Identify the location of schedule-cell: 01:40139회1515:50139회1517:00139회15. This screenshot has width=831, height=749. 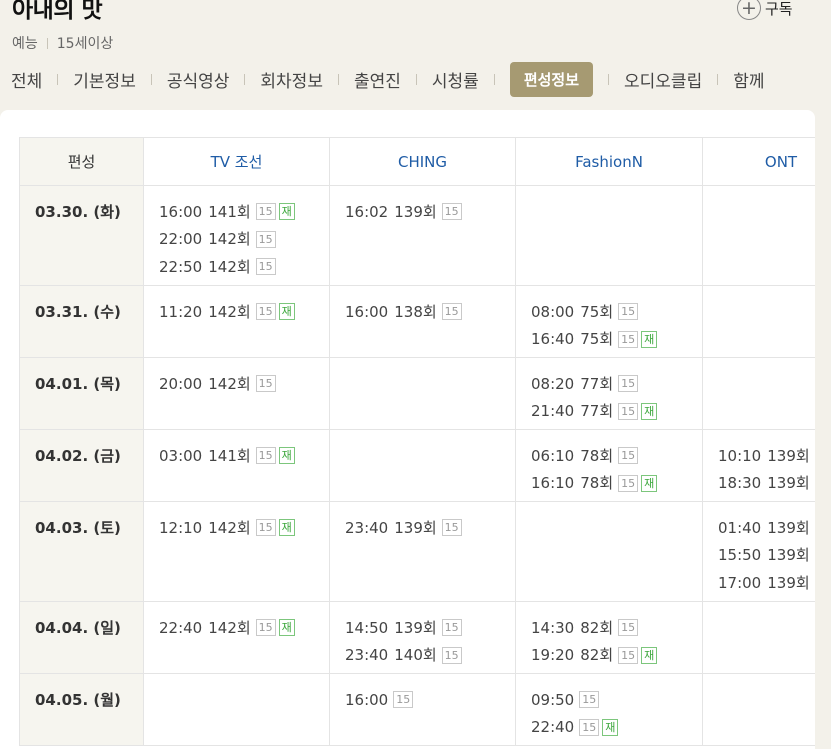
(758, 551).